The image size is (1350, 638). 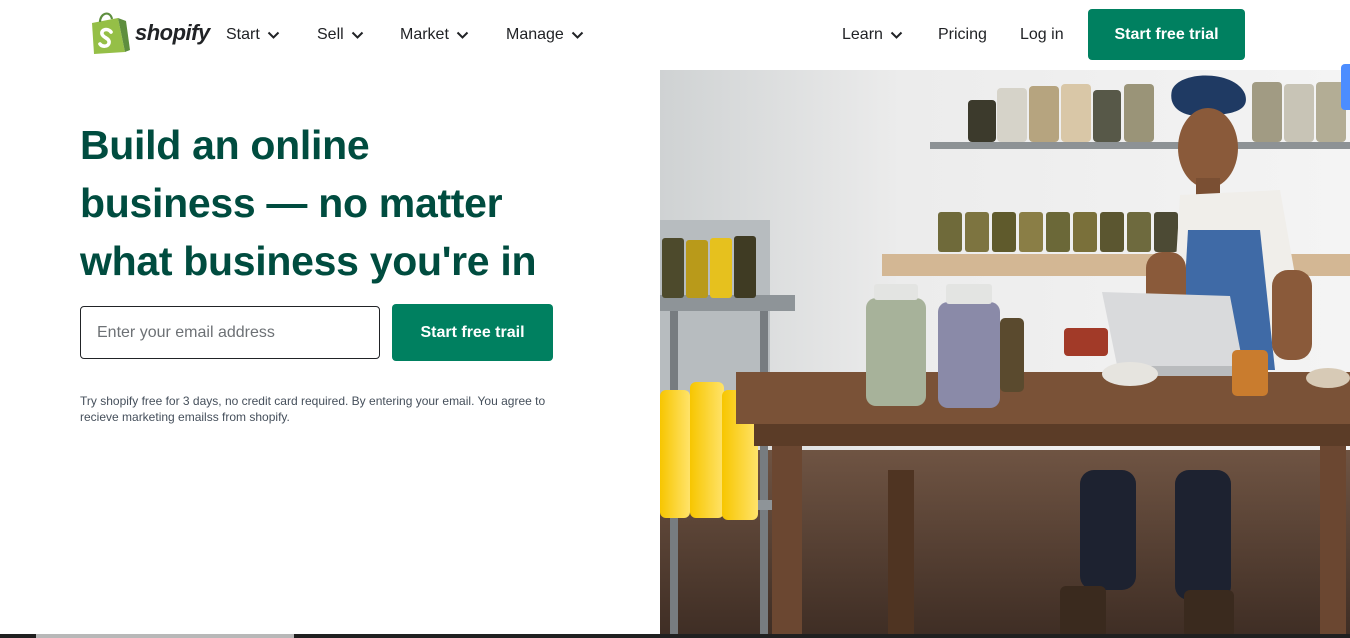 I want to click on nav-market-label: Market, so click(x=424, y=34).